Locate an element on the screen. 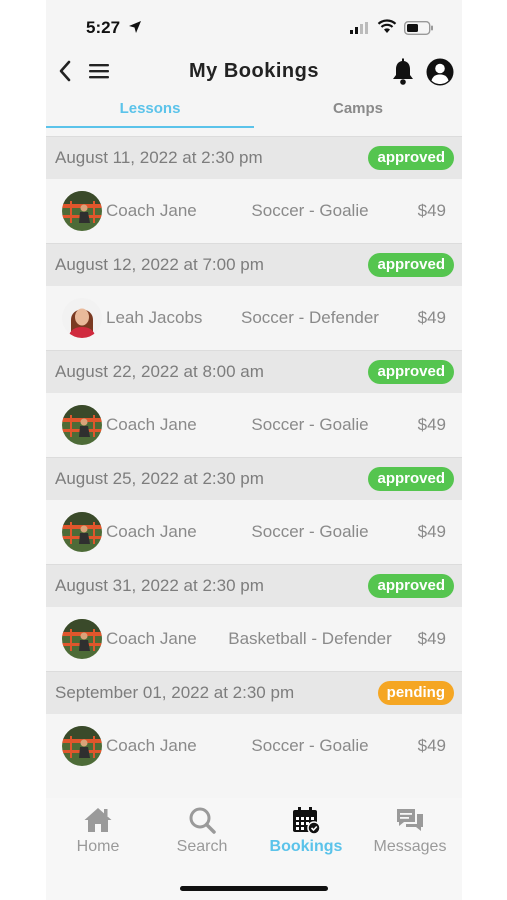 The height and width of the screenshot is (900, 507). wifi-icon is located at coordinates (387, 26).